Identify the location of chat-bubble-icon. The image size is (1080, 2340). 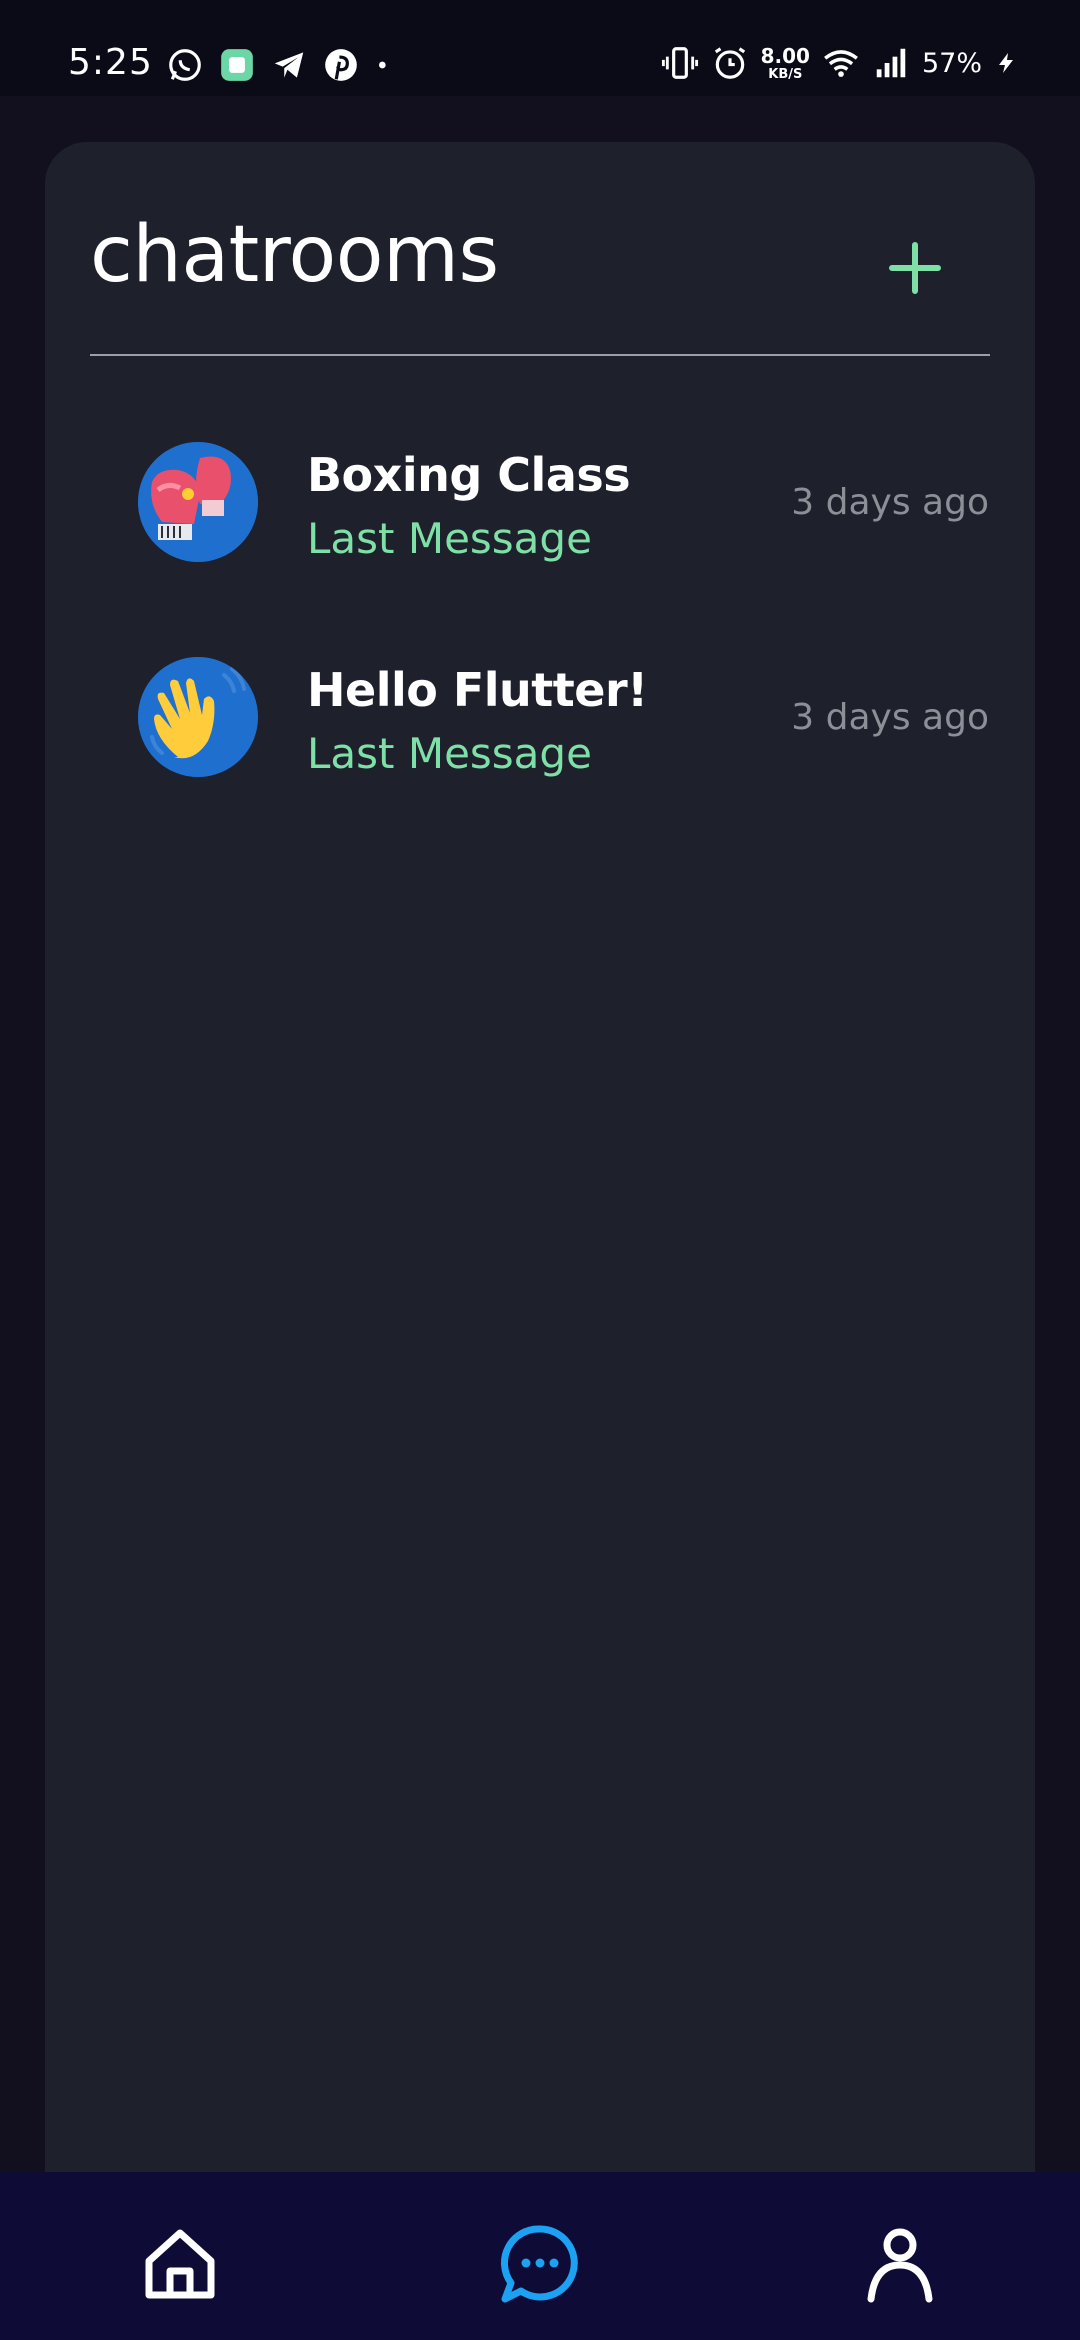
(539, 2264).